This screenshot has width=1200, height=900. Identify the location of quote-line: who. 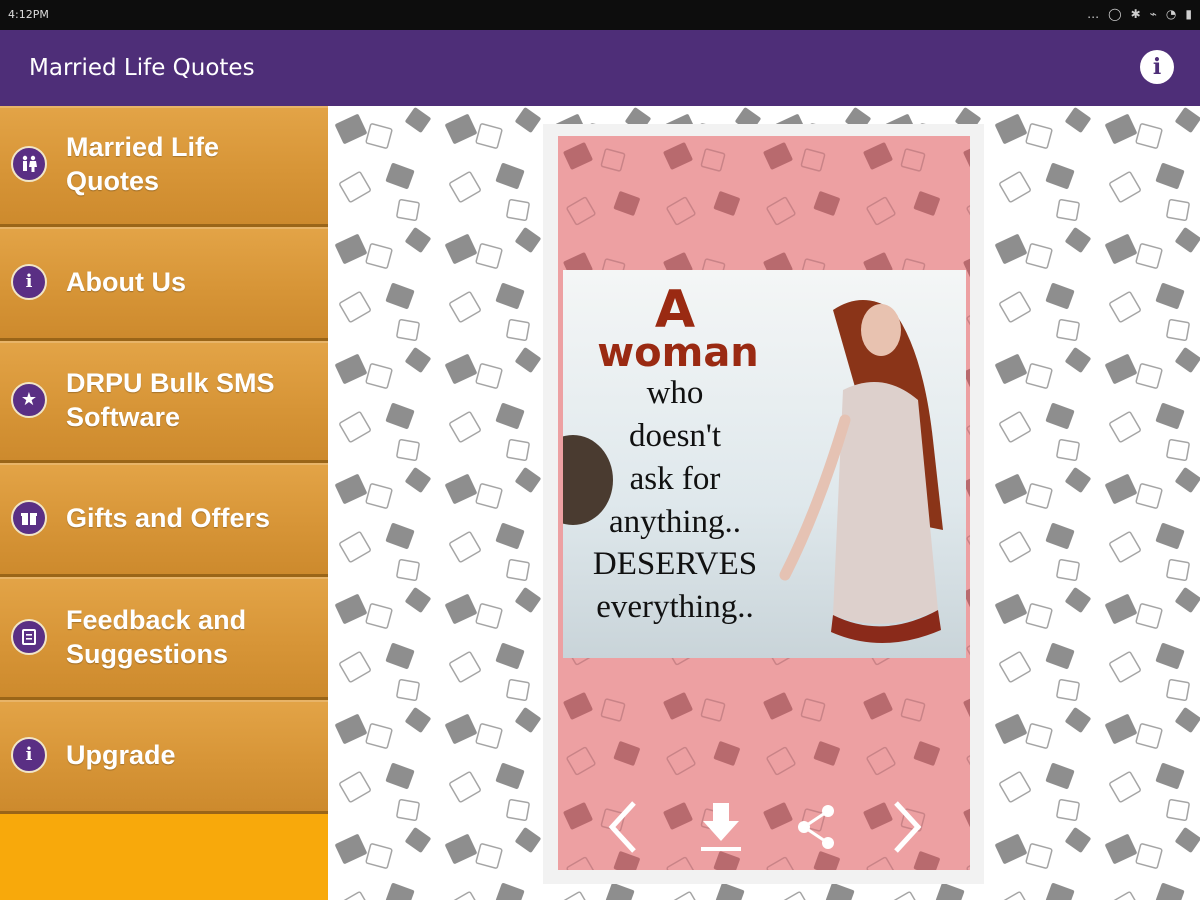
(675, 393).